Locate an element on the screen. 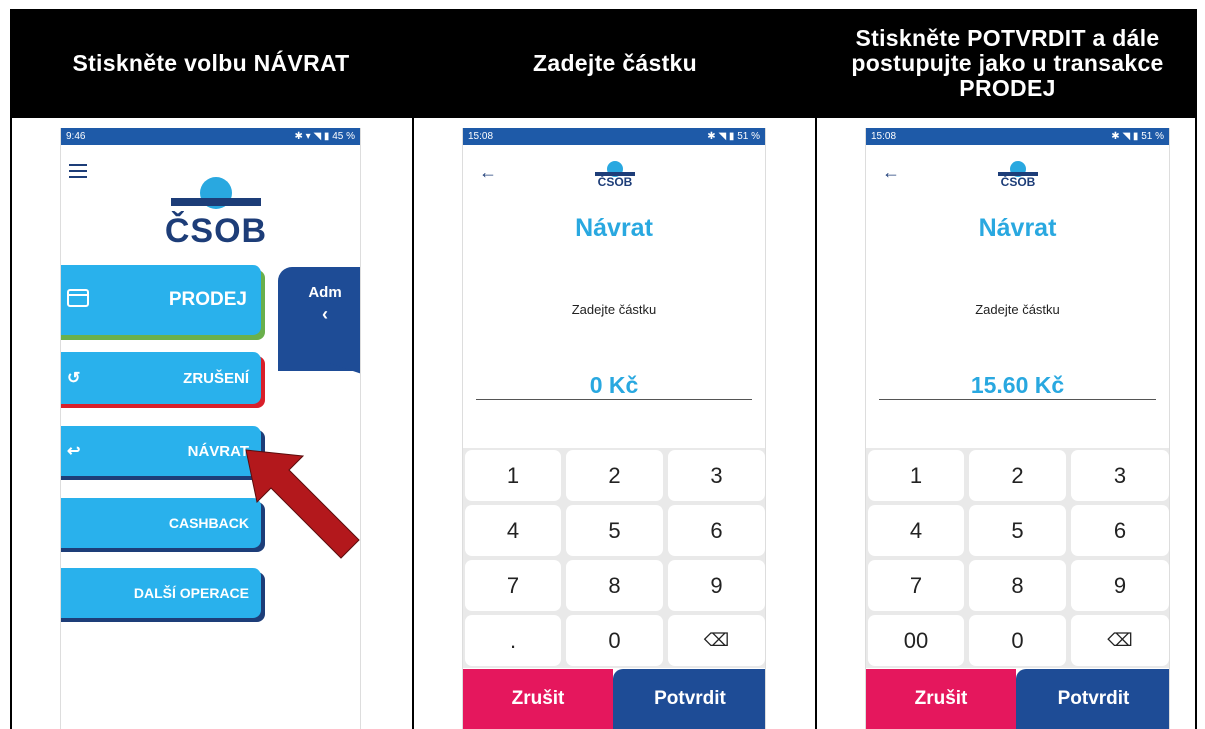 The image size is (1205, 729). column-heading-2: Zadejte částku is located at coordinates (615, 63).